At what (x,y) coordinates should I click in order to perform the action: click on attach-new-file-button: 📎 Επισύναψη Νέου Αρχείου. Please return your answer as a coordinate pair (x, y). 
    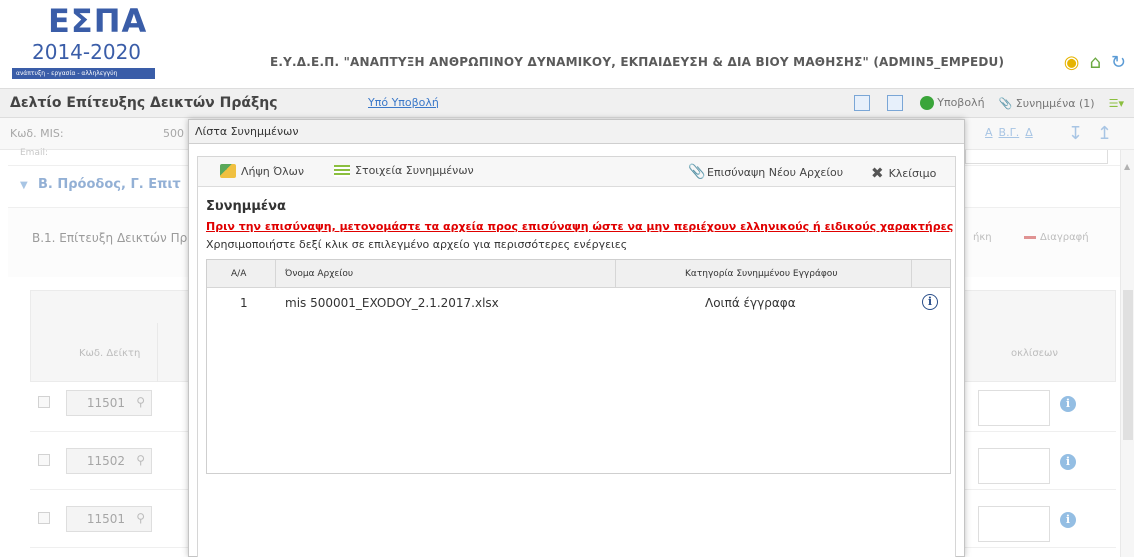
    Looking at the image, I should click on (765, 172).